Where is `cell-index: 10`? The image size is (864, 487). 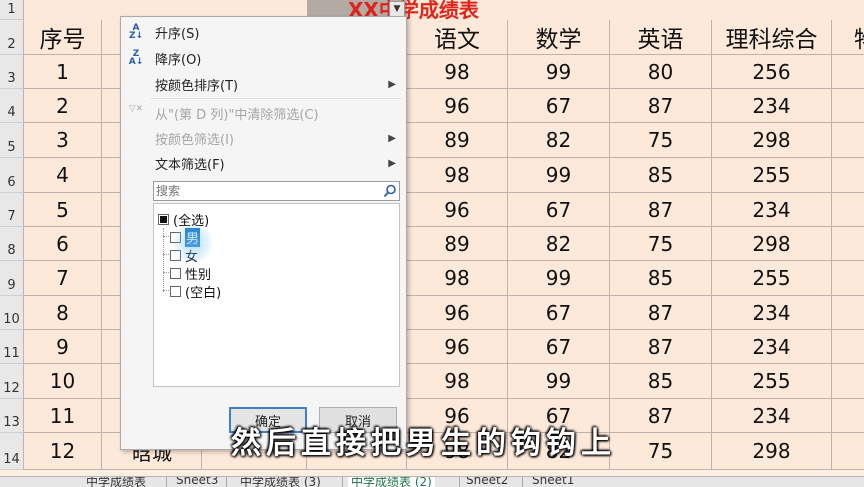 cell-index: 10 is located at coordinates (63, 381).